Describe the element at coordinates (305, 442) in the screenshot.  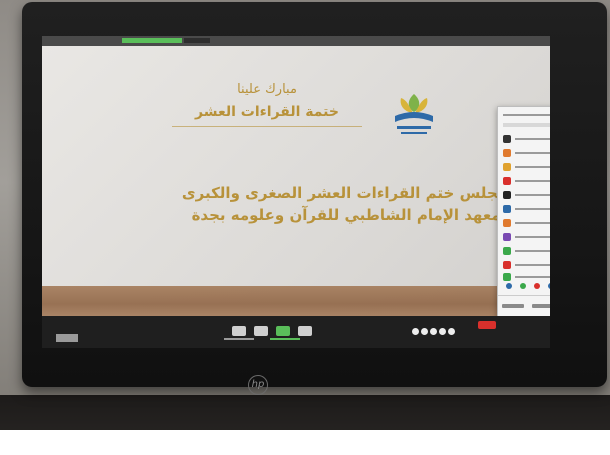
I see `photo-border` at that location.